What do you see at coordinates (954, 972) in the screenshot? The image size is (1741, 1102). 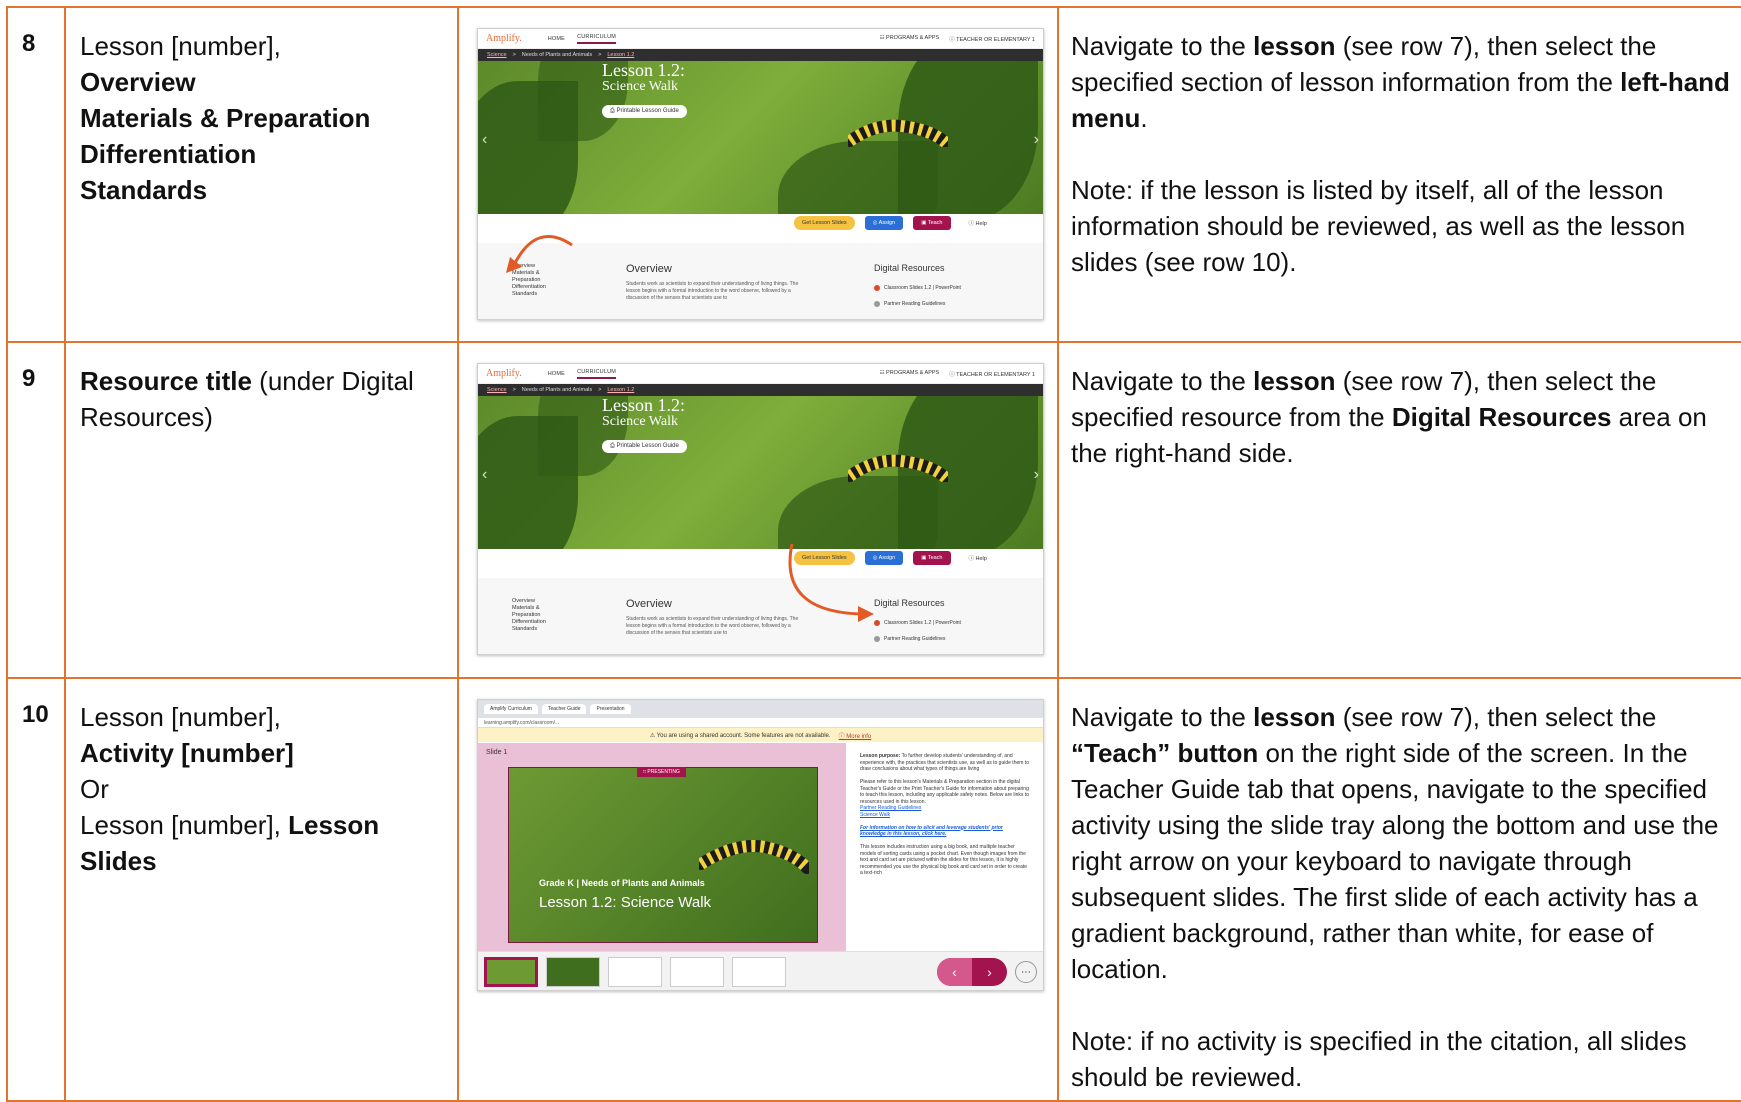 I see `prev-arrow-icon: ‹` at bounding box center [954, 972].